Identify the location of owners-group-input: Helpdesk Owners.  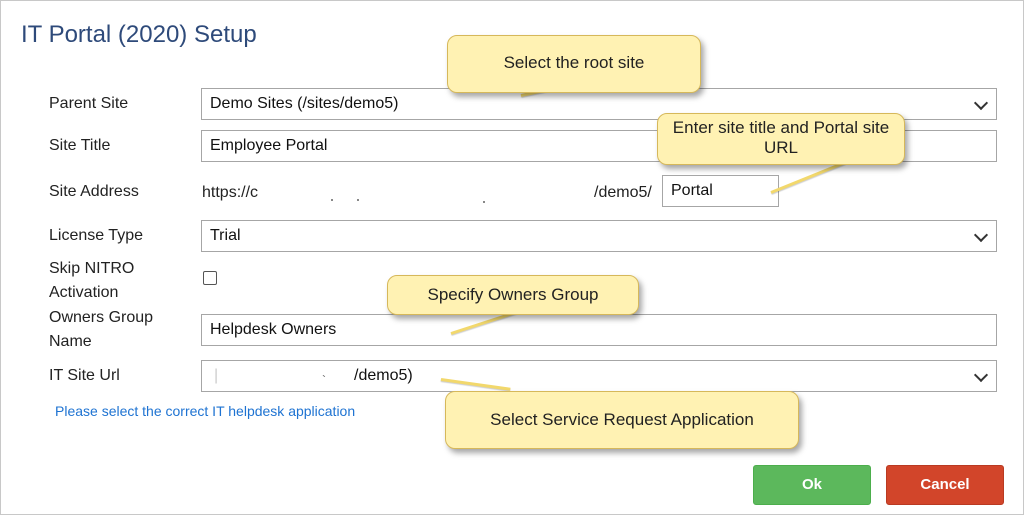
(599, 330).